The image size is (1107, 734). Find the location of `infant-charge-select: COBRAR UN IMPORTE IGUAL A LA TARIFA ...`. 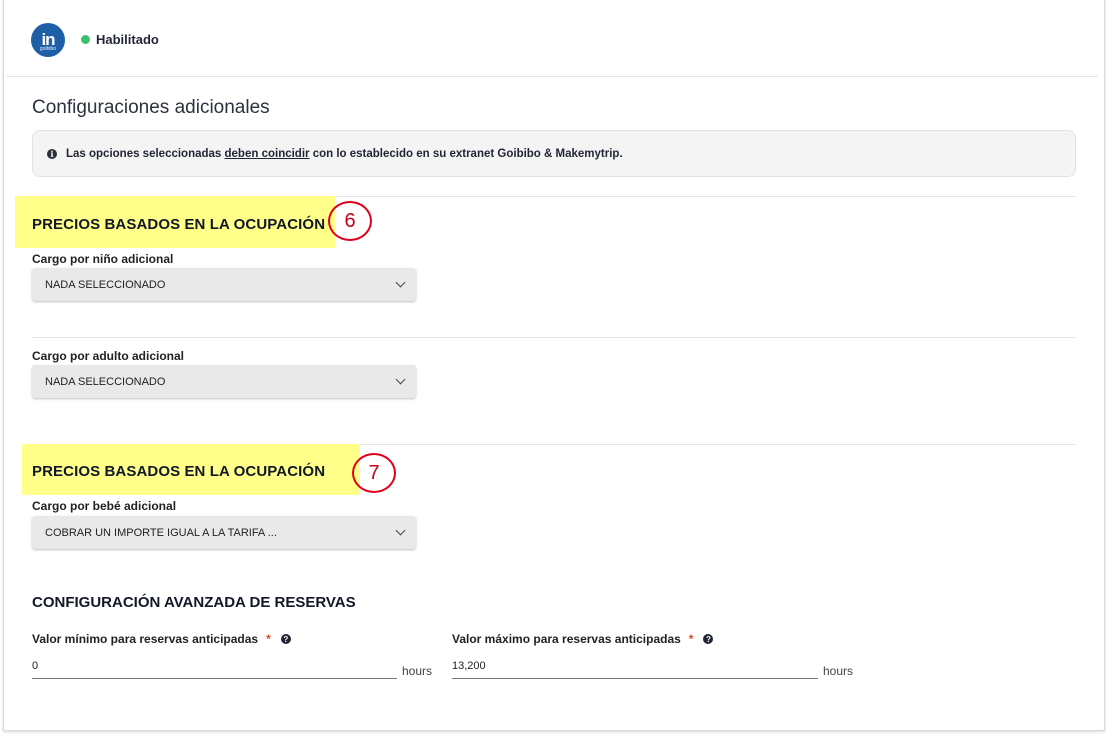

infant-charge-select: COBRAR UN IMPORTE IGUAL A LA TARIFA ... is located at coordinates (224, 532).